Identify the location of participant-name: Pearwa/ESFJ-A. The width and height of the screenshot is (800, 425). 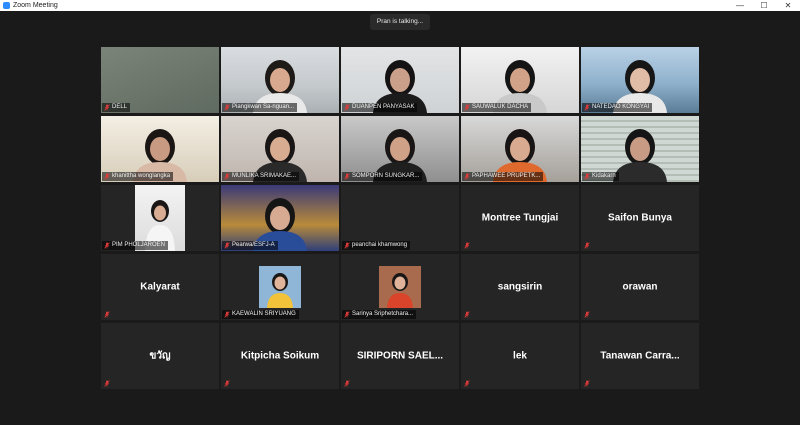
(253, 245).